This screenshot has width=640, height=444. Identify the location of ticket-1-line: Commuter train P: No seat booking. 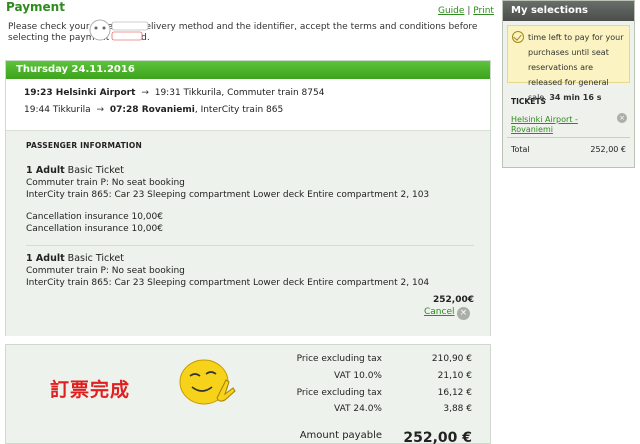
(105, 183).